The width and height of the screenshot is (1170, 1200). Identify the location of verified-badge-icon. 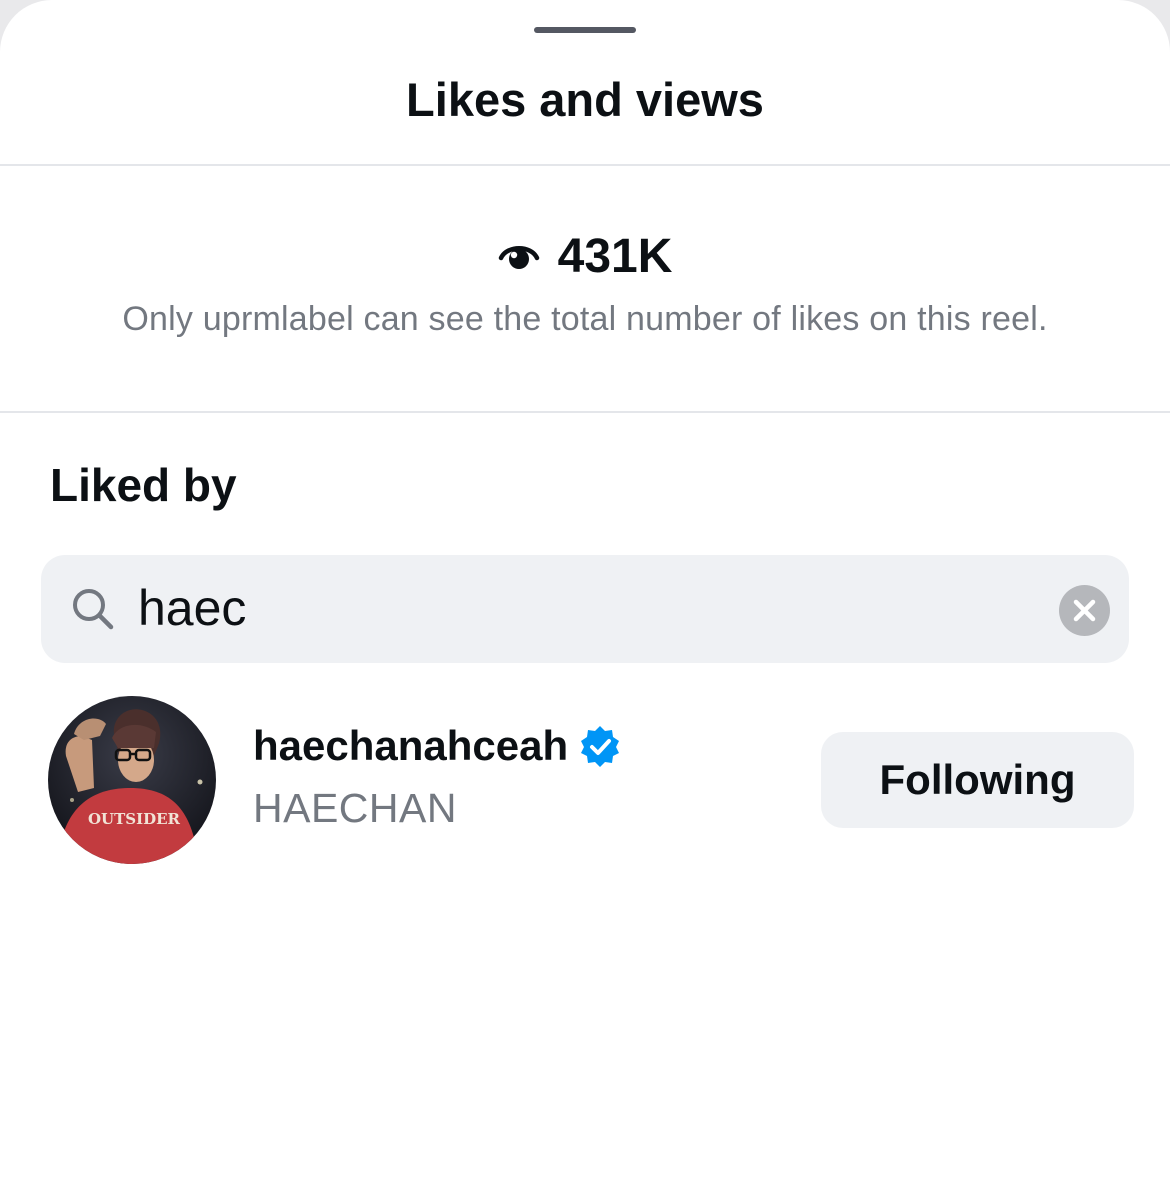
(600, 746).